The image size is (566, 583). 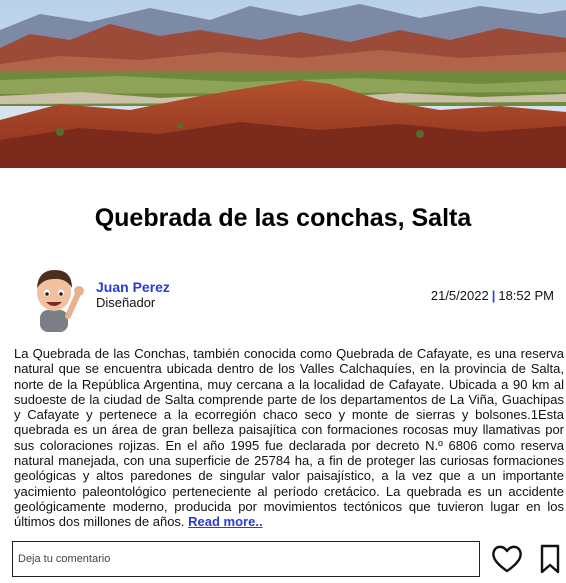 I want to click on author-role: Diseñador, so click(x=126, y=302).